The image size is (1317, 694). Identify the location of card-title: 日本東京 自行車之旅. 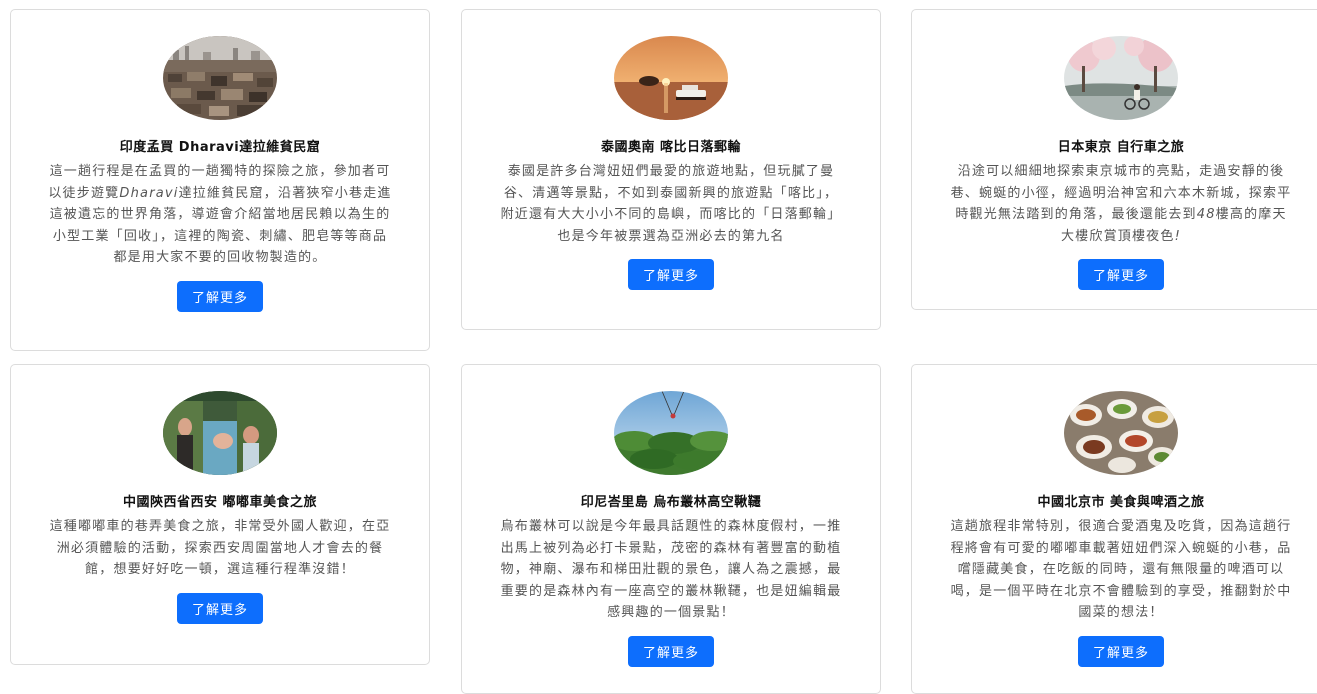
(1121, 147).